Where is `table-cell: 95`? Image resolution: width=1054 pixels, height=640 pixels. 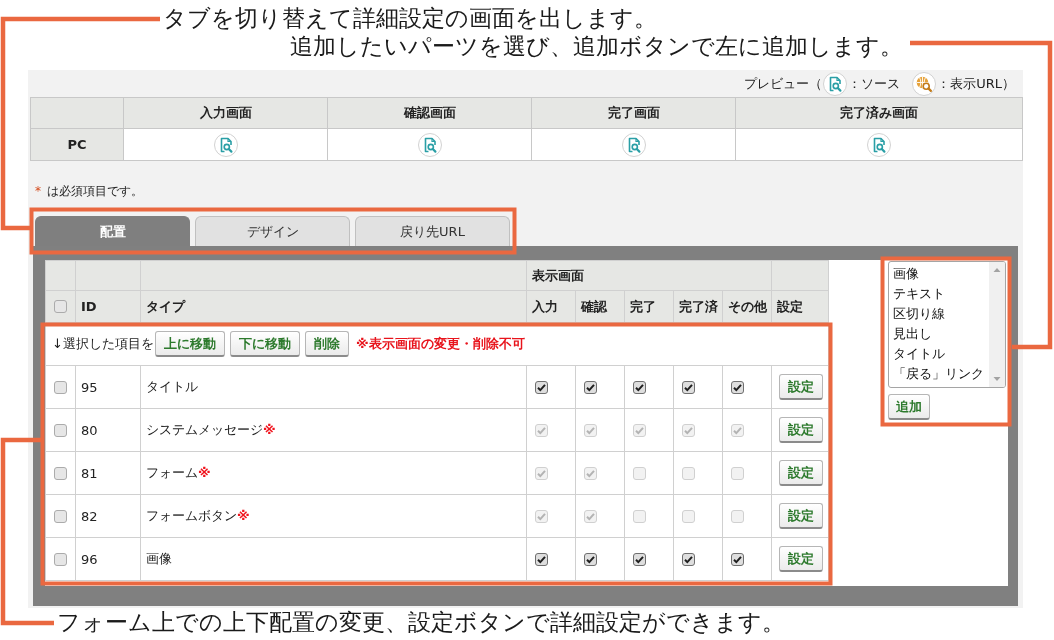 table-cell: 95 is located at coordinates (108, 387).